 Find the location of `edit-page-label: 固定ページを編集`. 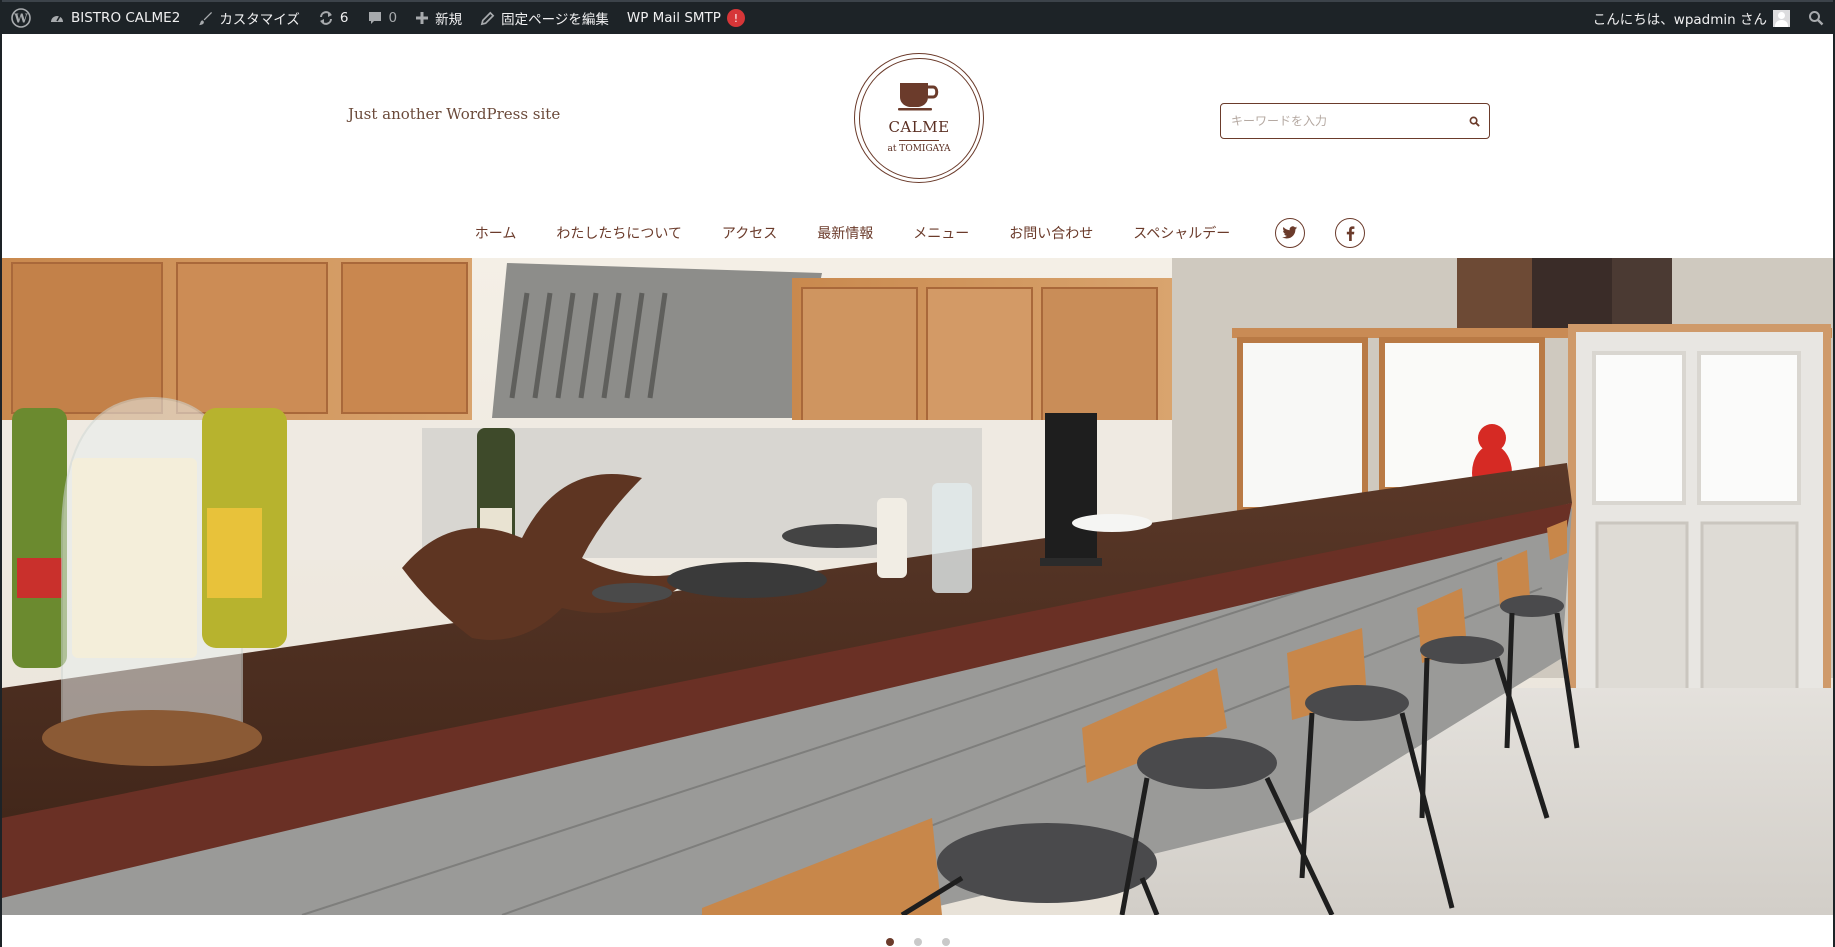

edit-page-label: 固定ページを編集 is located at coordinates (555, 20).